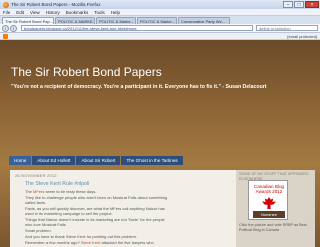 The image size is (320, 247). What do you see at coordinates (38, 191) in the screenshot?
I see `mfers-link: MFers` at bounding box center [38, 191].